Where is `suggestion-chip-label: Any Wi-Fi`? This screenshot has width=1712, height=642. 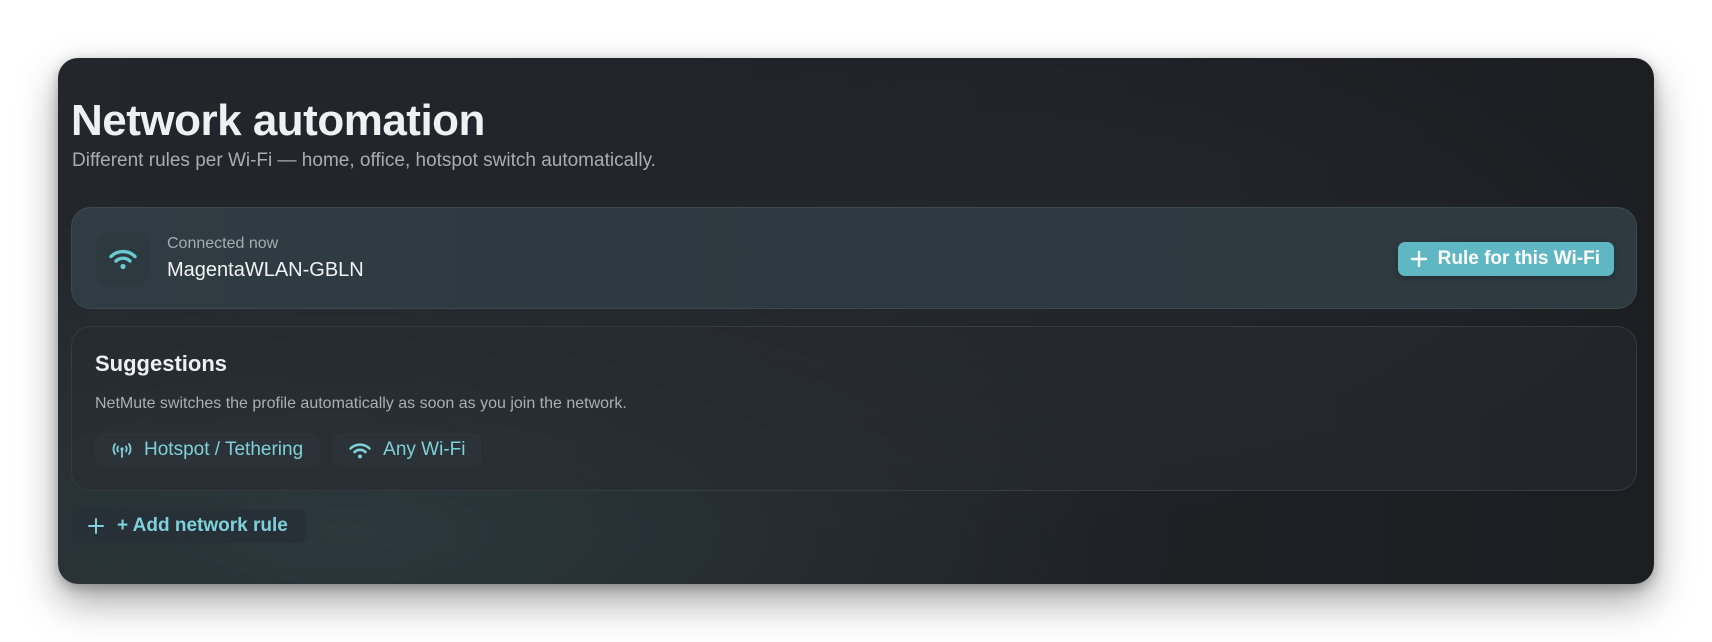 suggestion-chip-label: Any Wi-Fi is located at coordinates (424, 449).